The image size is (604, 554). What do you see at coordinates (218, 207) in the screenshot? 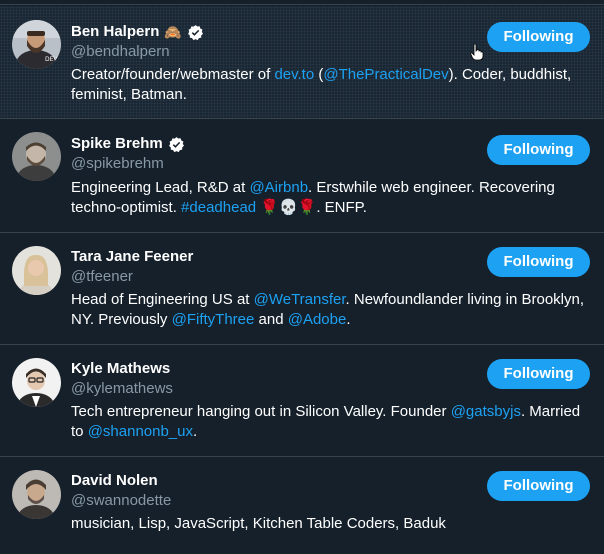
I see `bio-link: #deadhead` at bounding box center [218, 207].